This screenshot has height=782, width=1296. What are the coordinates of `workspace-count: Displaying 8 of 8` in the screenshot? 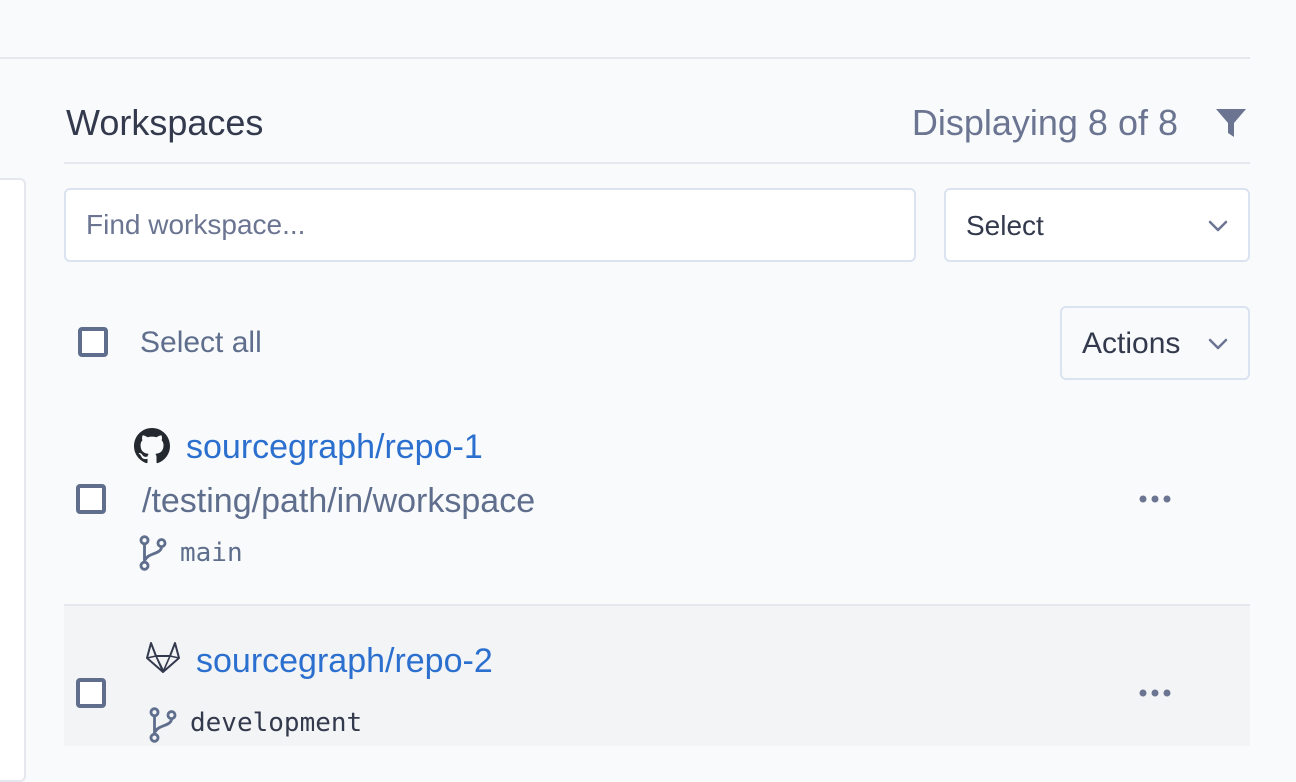 It's located at (1044, 122).